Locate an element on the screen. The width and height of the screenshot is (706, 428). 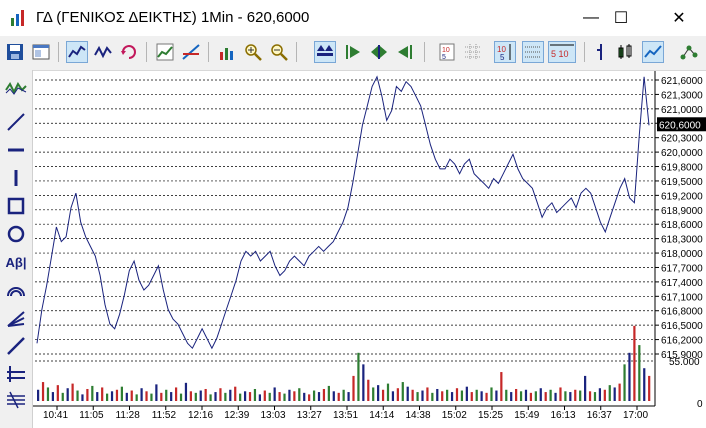
time-tick-label: 10:41 is located at coordinates (55, 415).